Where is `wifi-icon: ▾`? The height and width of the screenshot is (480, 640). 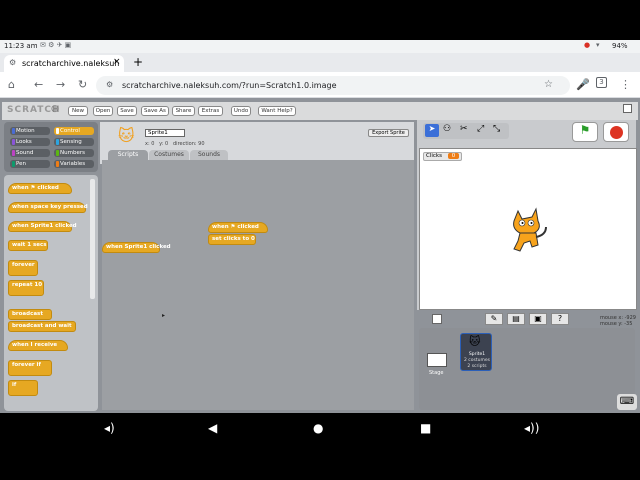 wifi-icon: ▾ is located at coordinates (598, 45).